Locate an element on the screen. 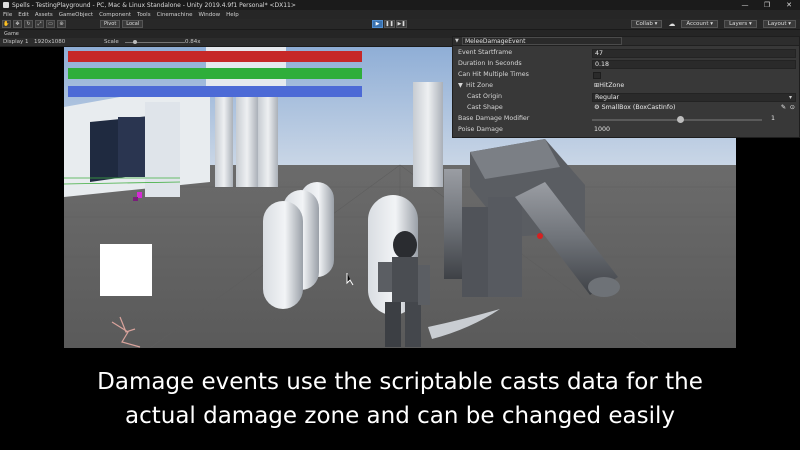 The height and width of the screenshot is (450, 800). row-event-startframe: Event Startframe 47 is located at coordinates (626, 53).